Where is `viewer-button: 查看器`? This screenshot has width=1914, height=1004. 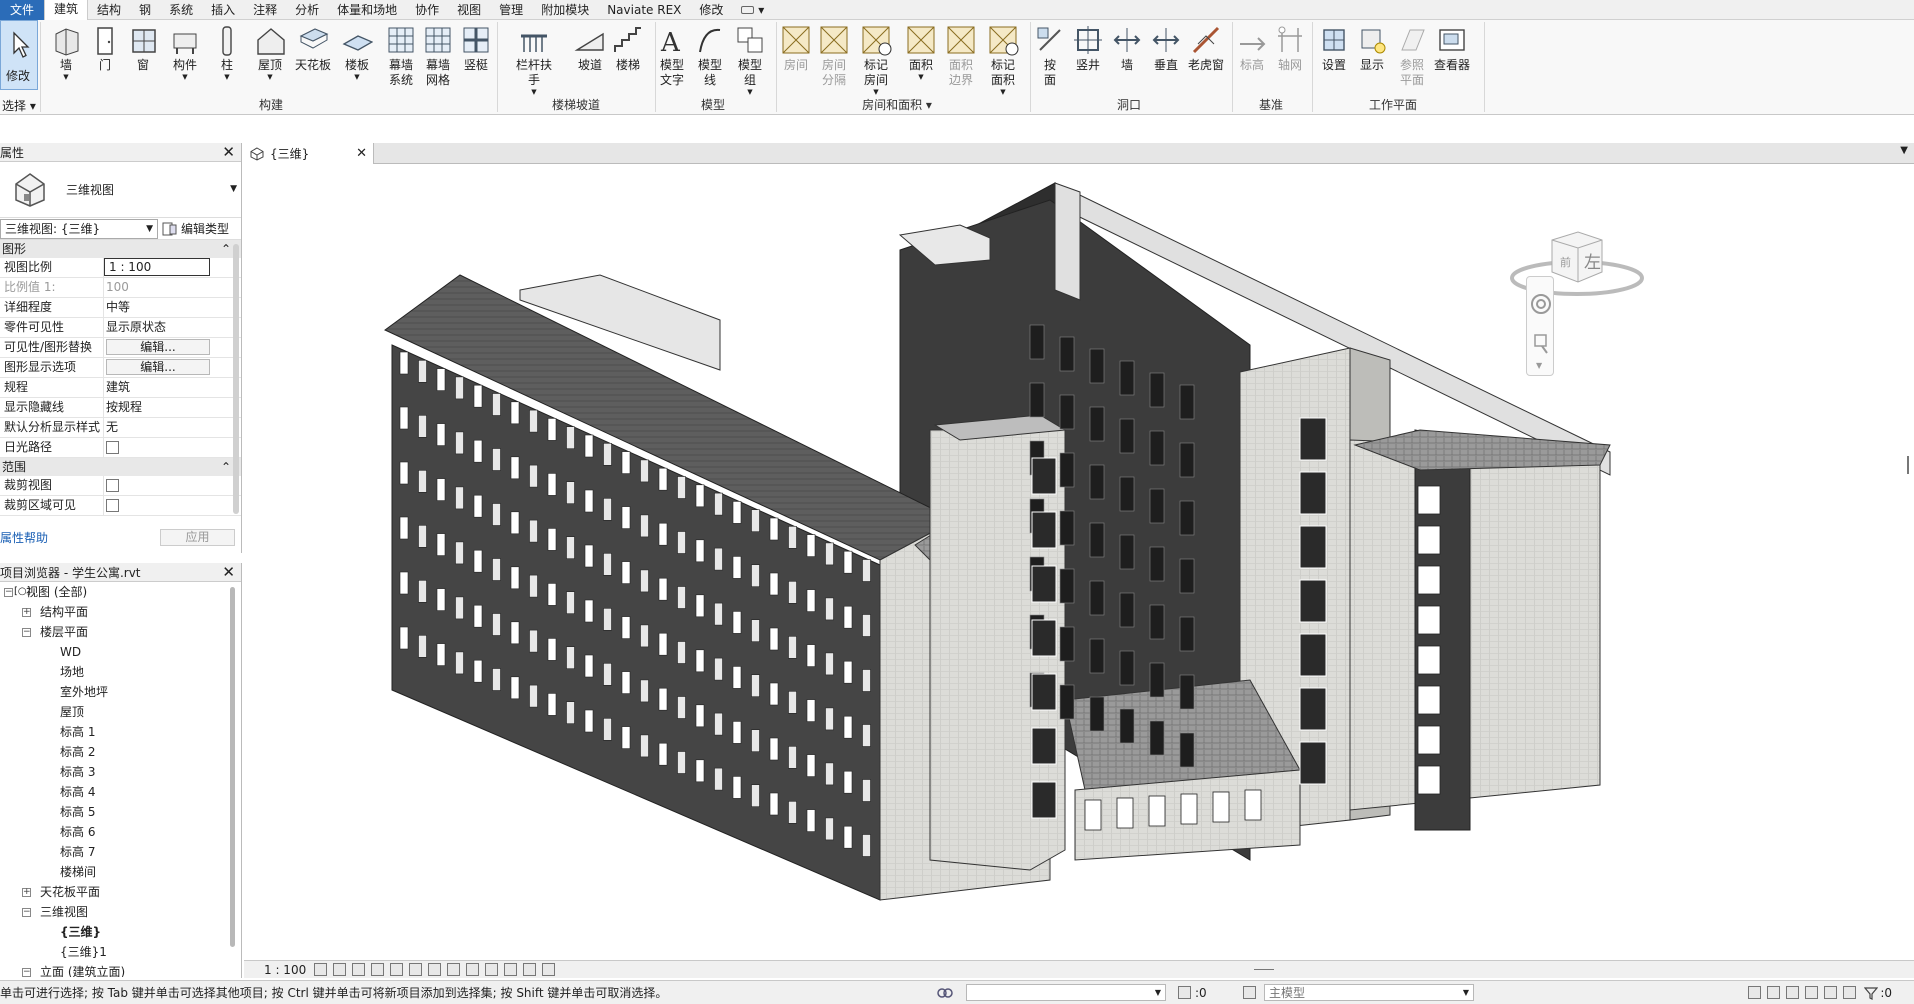 viewer-button: 查看器 is located at coordinates (1452, 48).